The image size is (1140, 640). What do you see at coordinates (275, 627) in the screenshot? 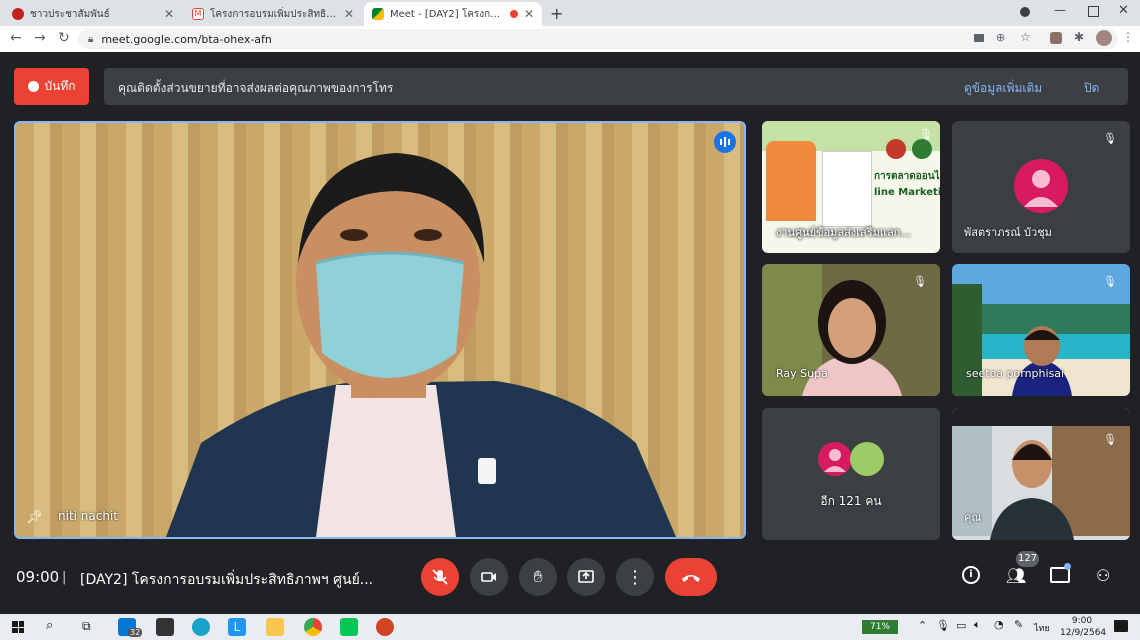
I see `file-explorer-icon` at bounding box center [275, 627].